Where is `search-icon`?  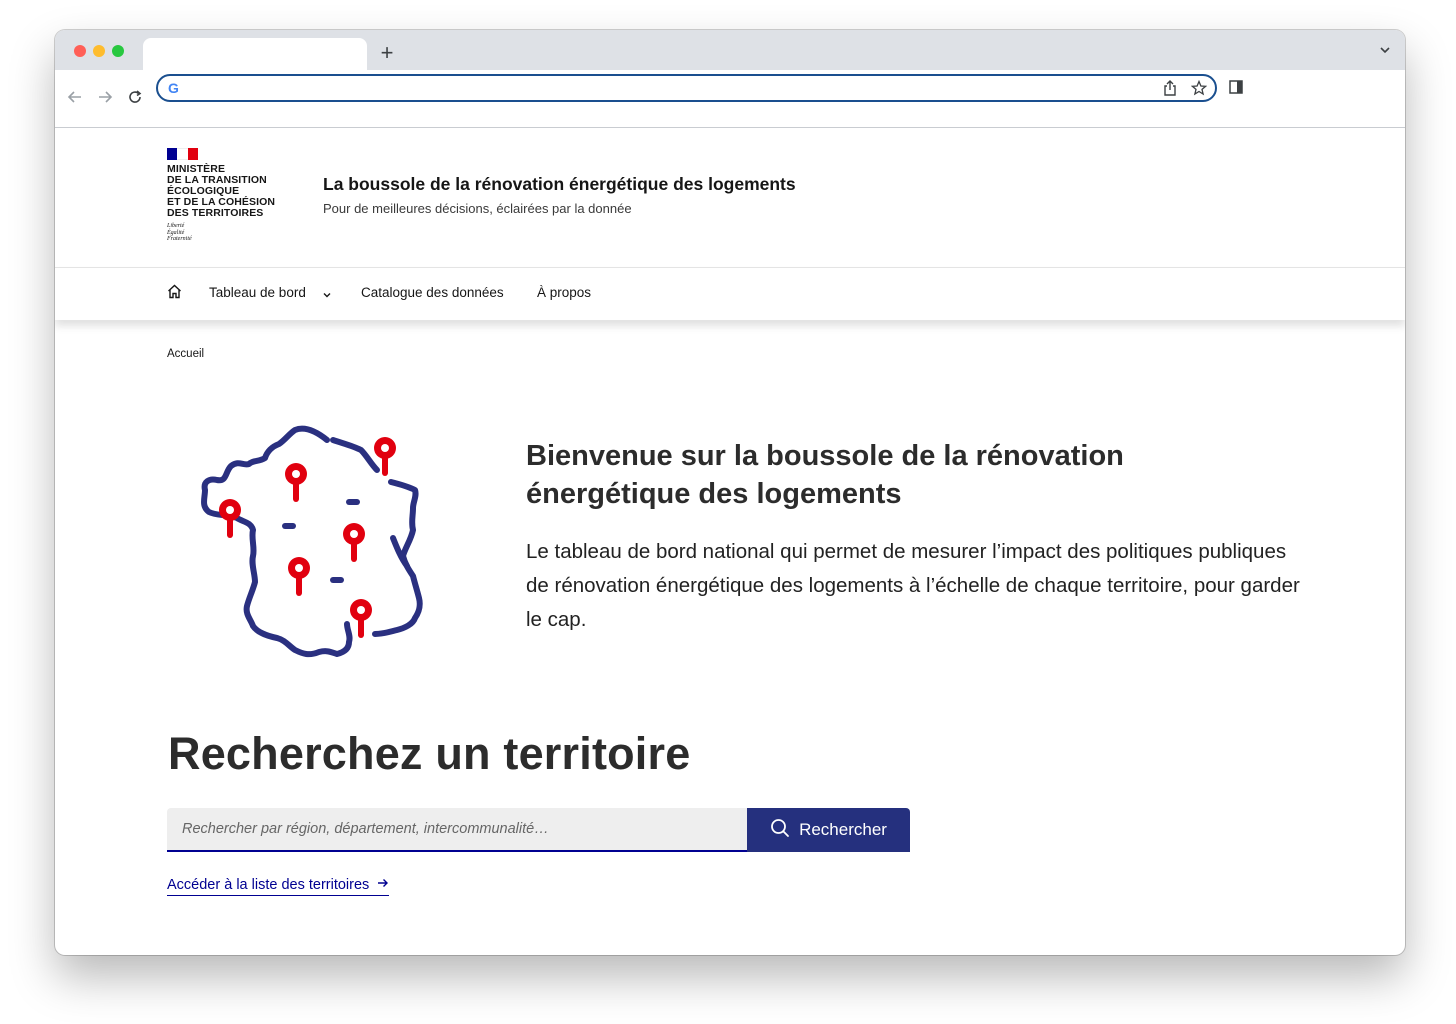 search-icon is located at coordinates (780, 830).